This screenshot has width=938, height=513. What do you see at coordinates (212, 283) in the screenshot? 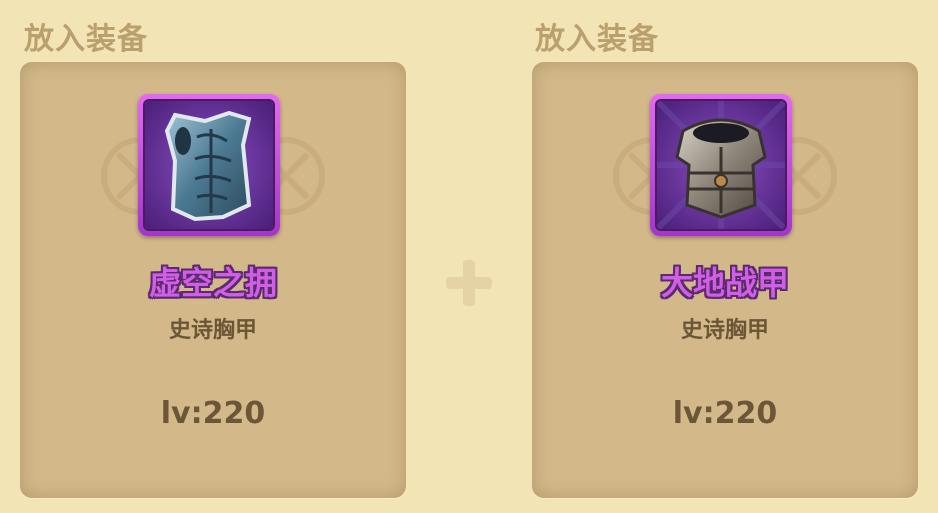
I see `item-name: 虚空之拥` at bounding box center [212, 283].